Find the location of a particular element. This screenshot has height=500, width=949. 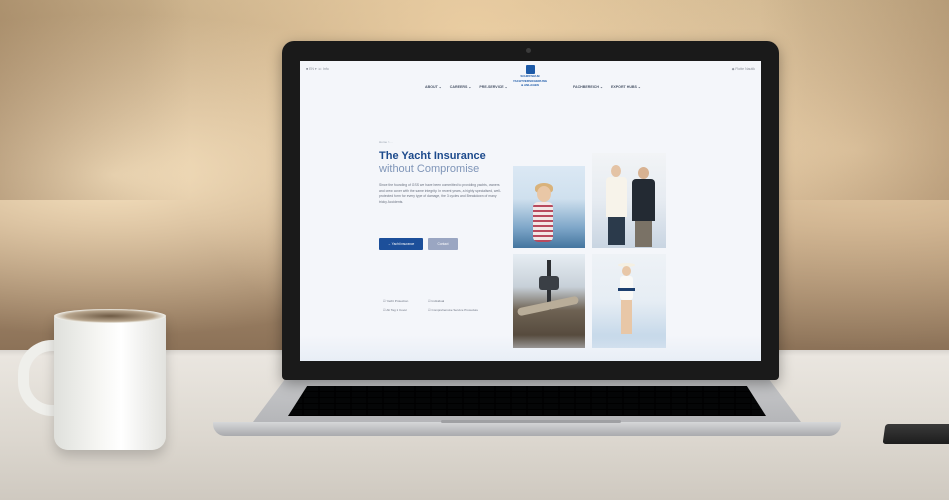

yacht-insurance-button: → Yacht insurance is located at coordinates (401, 244).